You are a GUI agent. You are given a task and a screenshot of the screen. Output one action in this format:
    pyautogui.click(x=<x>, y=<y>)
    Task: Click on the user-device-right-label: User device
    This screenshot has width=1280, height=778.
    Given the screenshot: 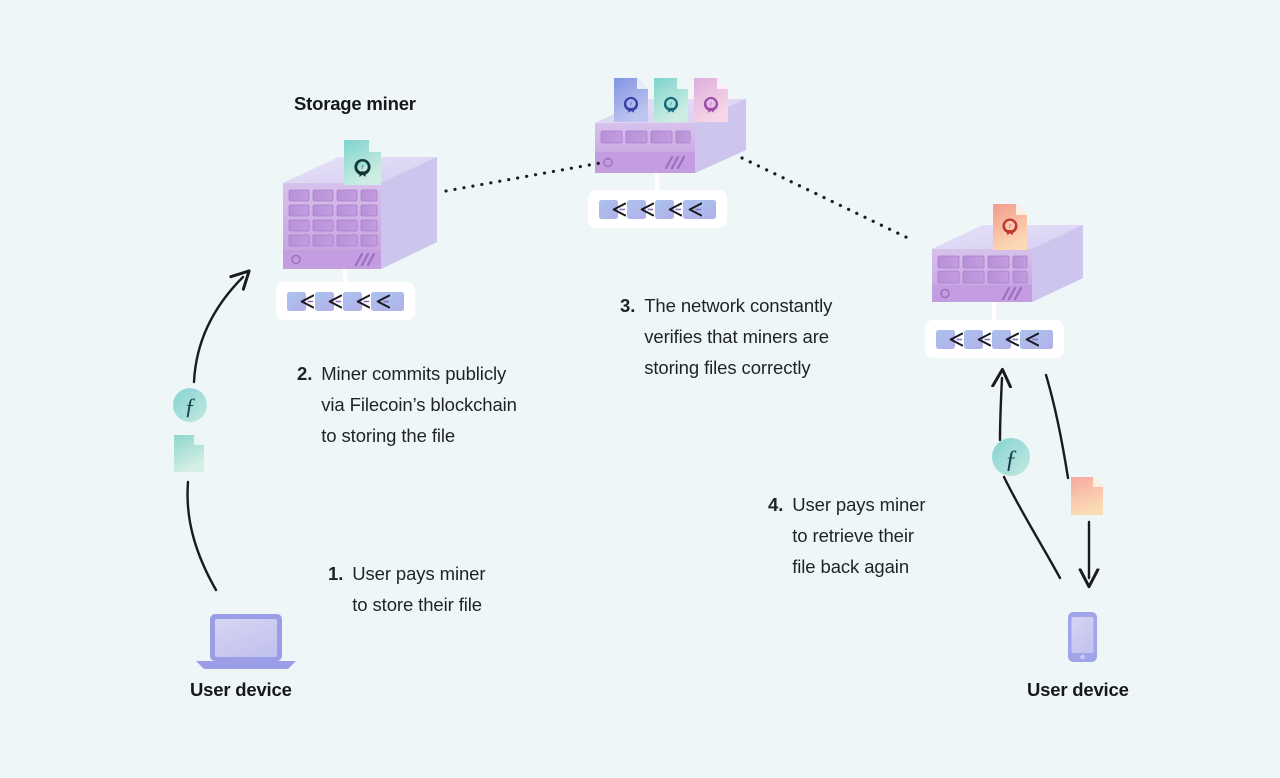 What is the action you would take?
    pyautogui.click(x=1078, y=689)
    